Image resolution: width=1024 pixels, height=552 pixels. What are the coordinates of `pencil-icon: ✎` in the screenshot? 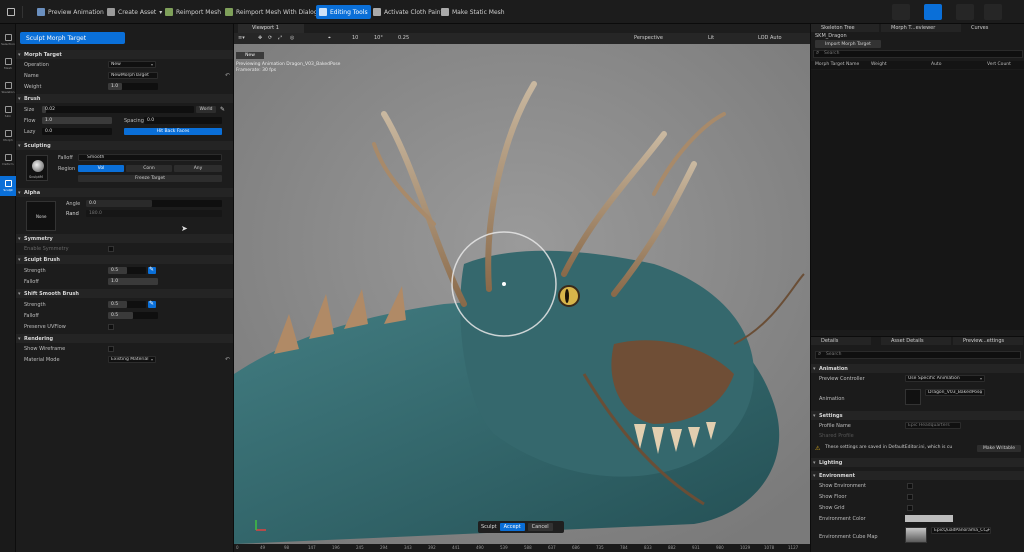 It's located at (222, 109).